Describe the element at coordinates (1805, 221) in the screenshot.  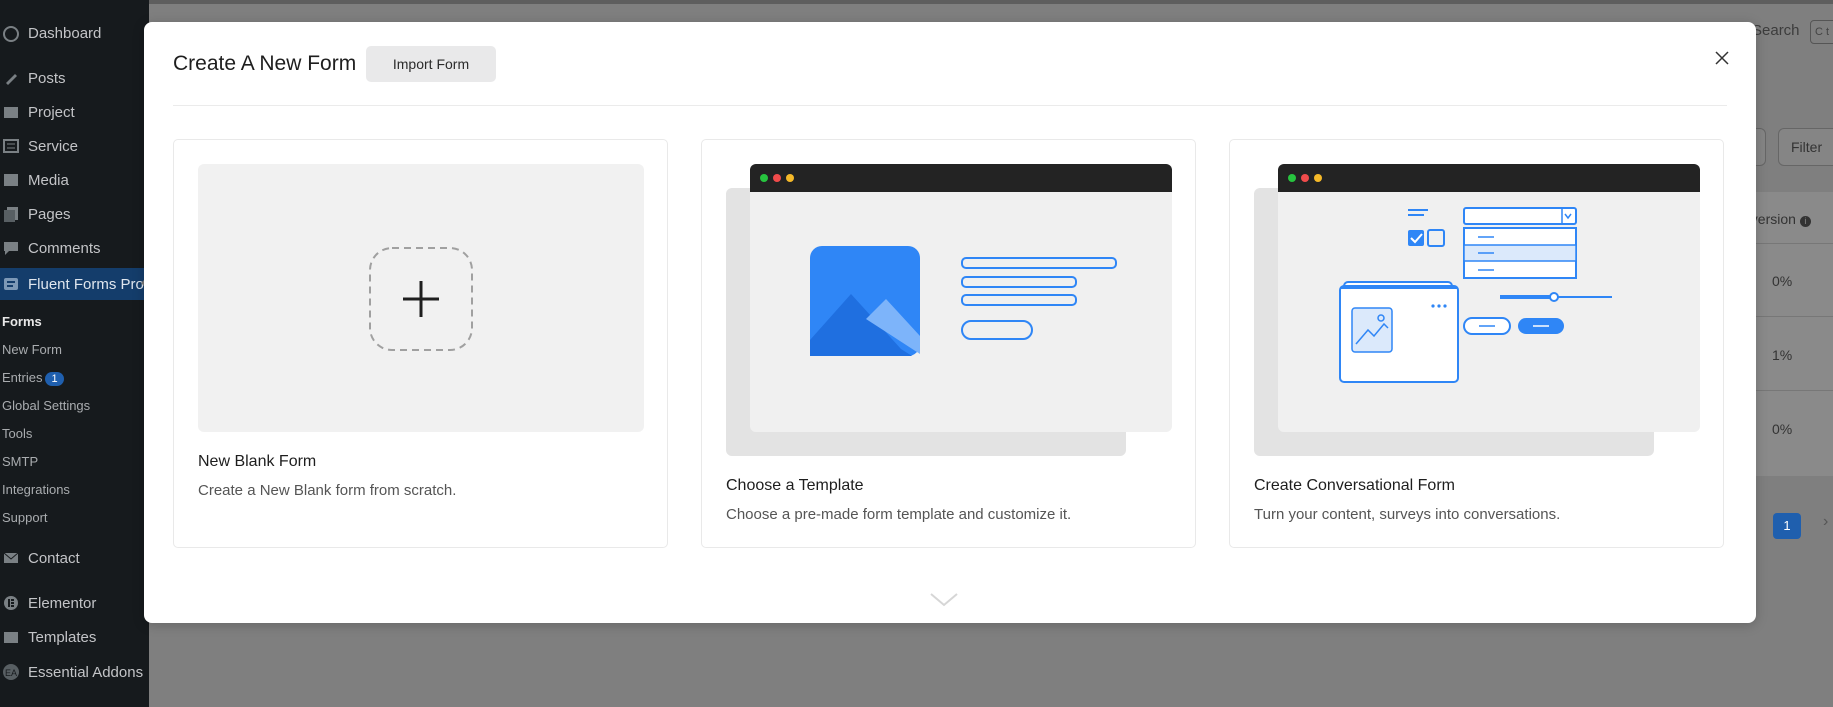
I see `info-icon: i` at that location.